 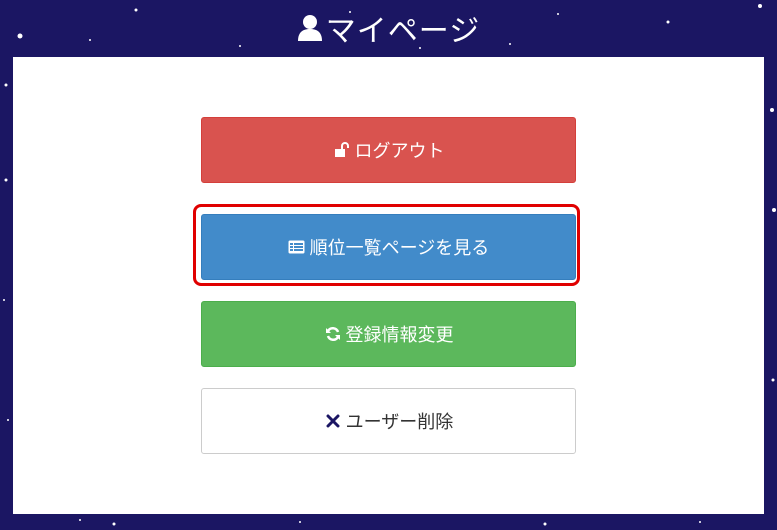 What do you see at coordinates (399, 151) in the screenshot?
I see `logout-label: ログアウト` at bounding box center [399, 151].